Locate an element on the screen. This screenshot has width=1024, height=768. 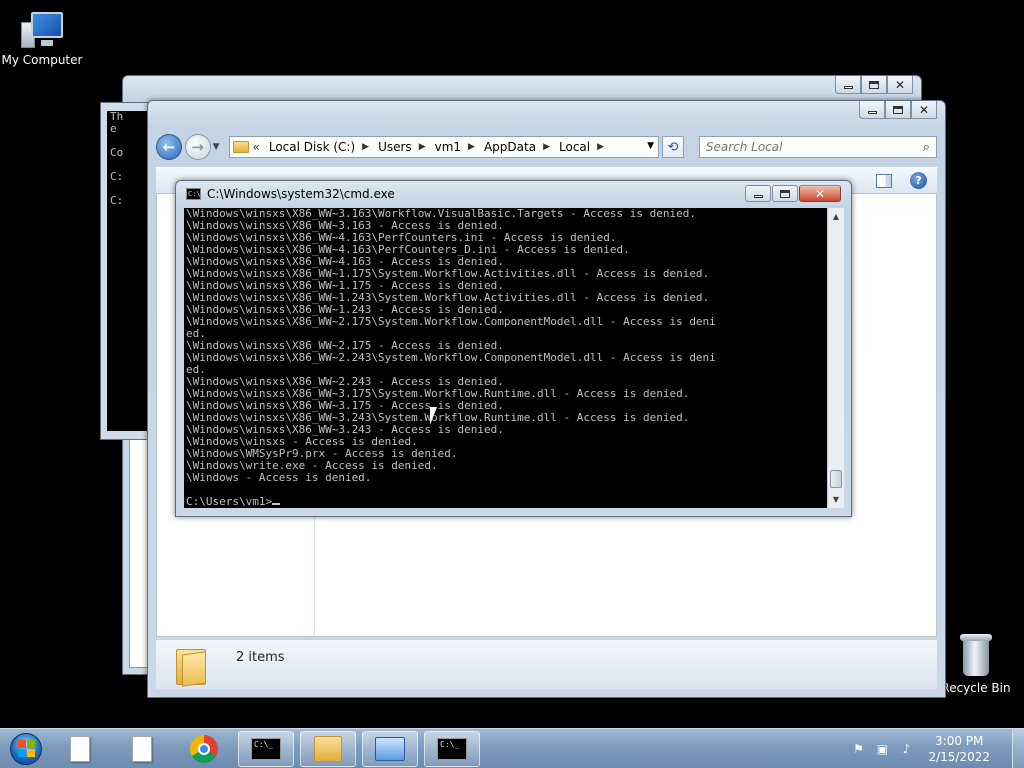
breadcrumb-item-users: Users is located at coordinates (395, 147).